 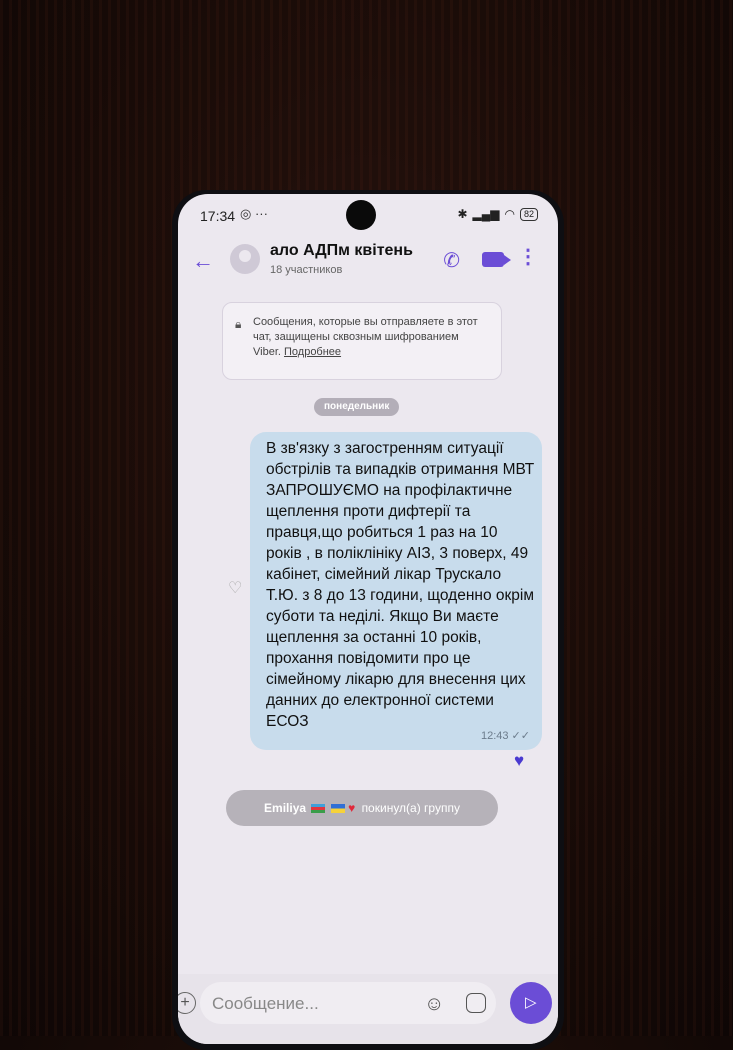 What do you see at coordinates (235, 588) in the screenshot?
I see `like-heart-outline-icon: ♡` at bounding box center [235, 588].